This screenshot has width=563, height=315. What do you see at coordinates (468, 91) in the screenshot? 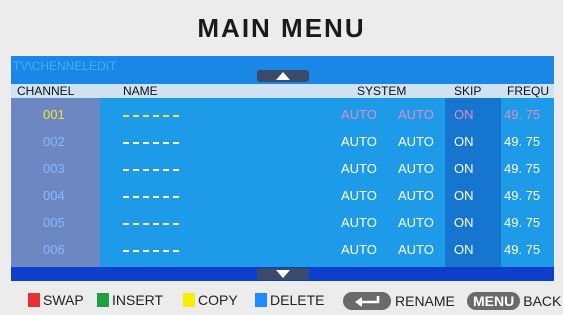
I see `column-header-skip: SKIP` at bounding box center [468, 91].